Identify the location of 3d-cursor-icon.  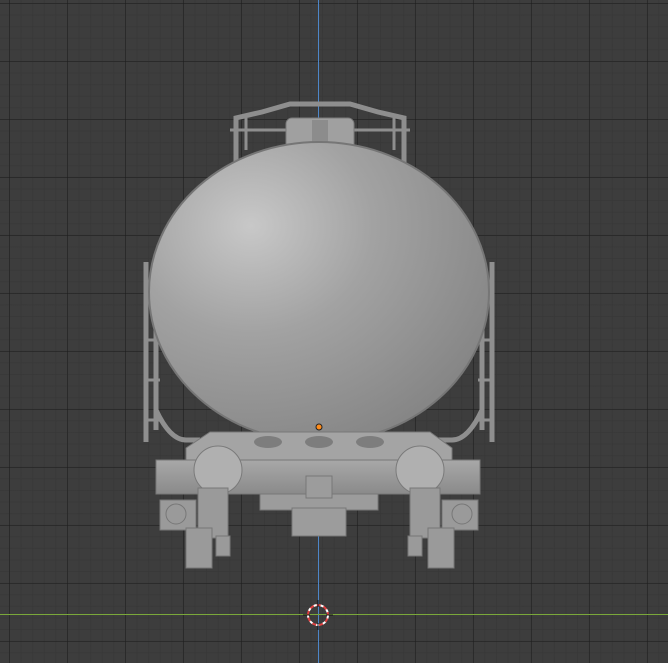
(318, 615).